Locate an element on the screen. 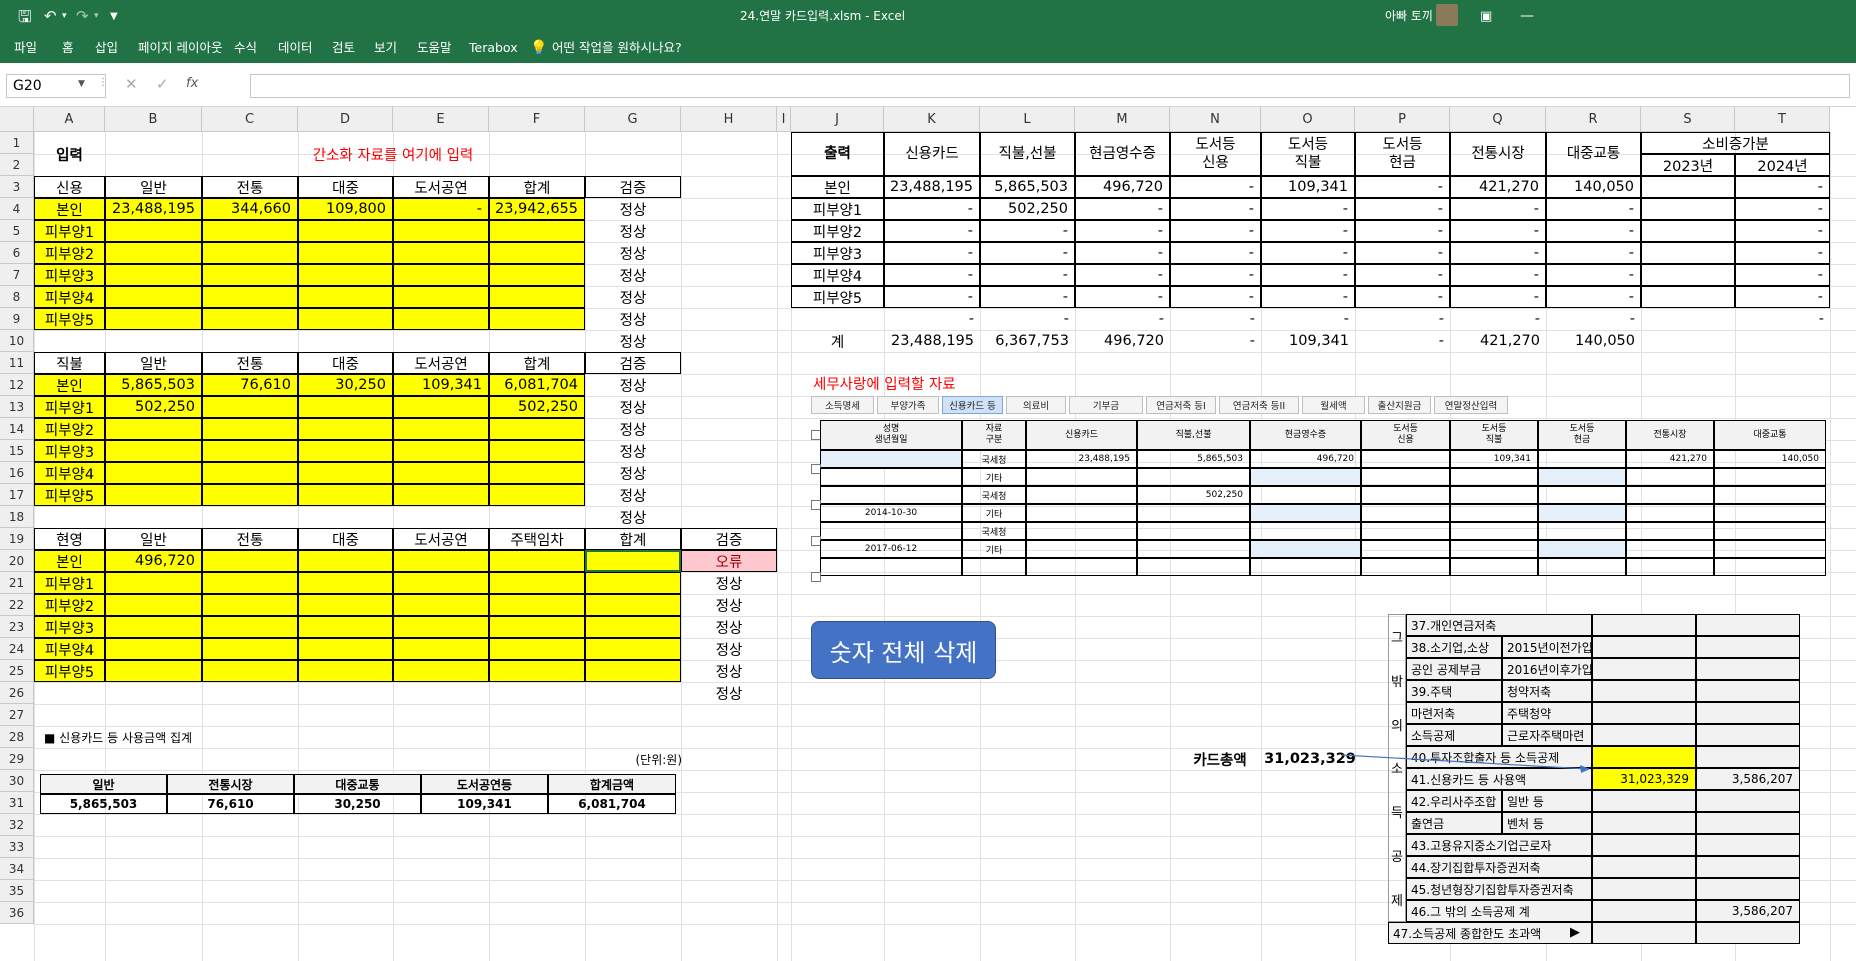 This screenshot has width=1856, height=961. table-header: 도서공연 is located at coordinates (441, 187).